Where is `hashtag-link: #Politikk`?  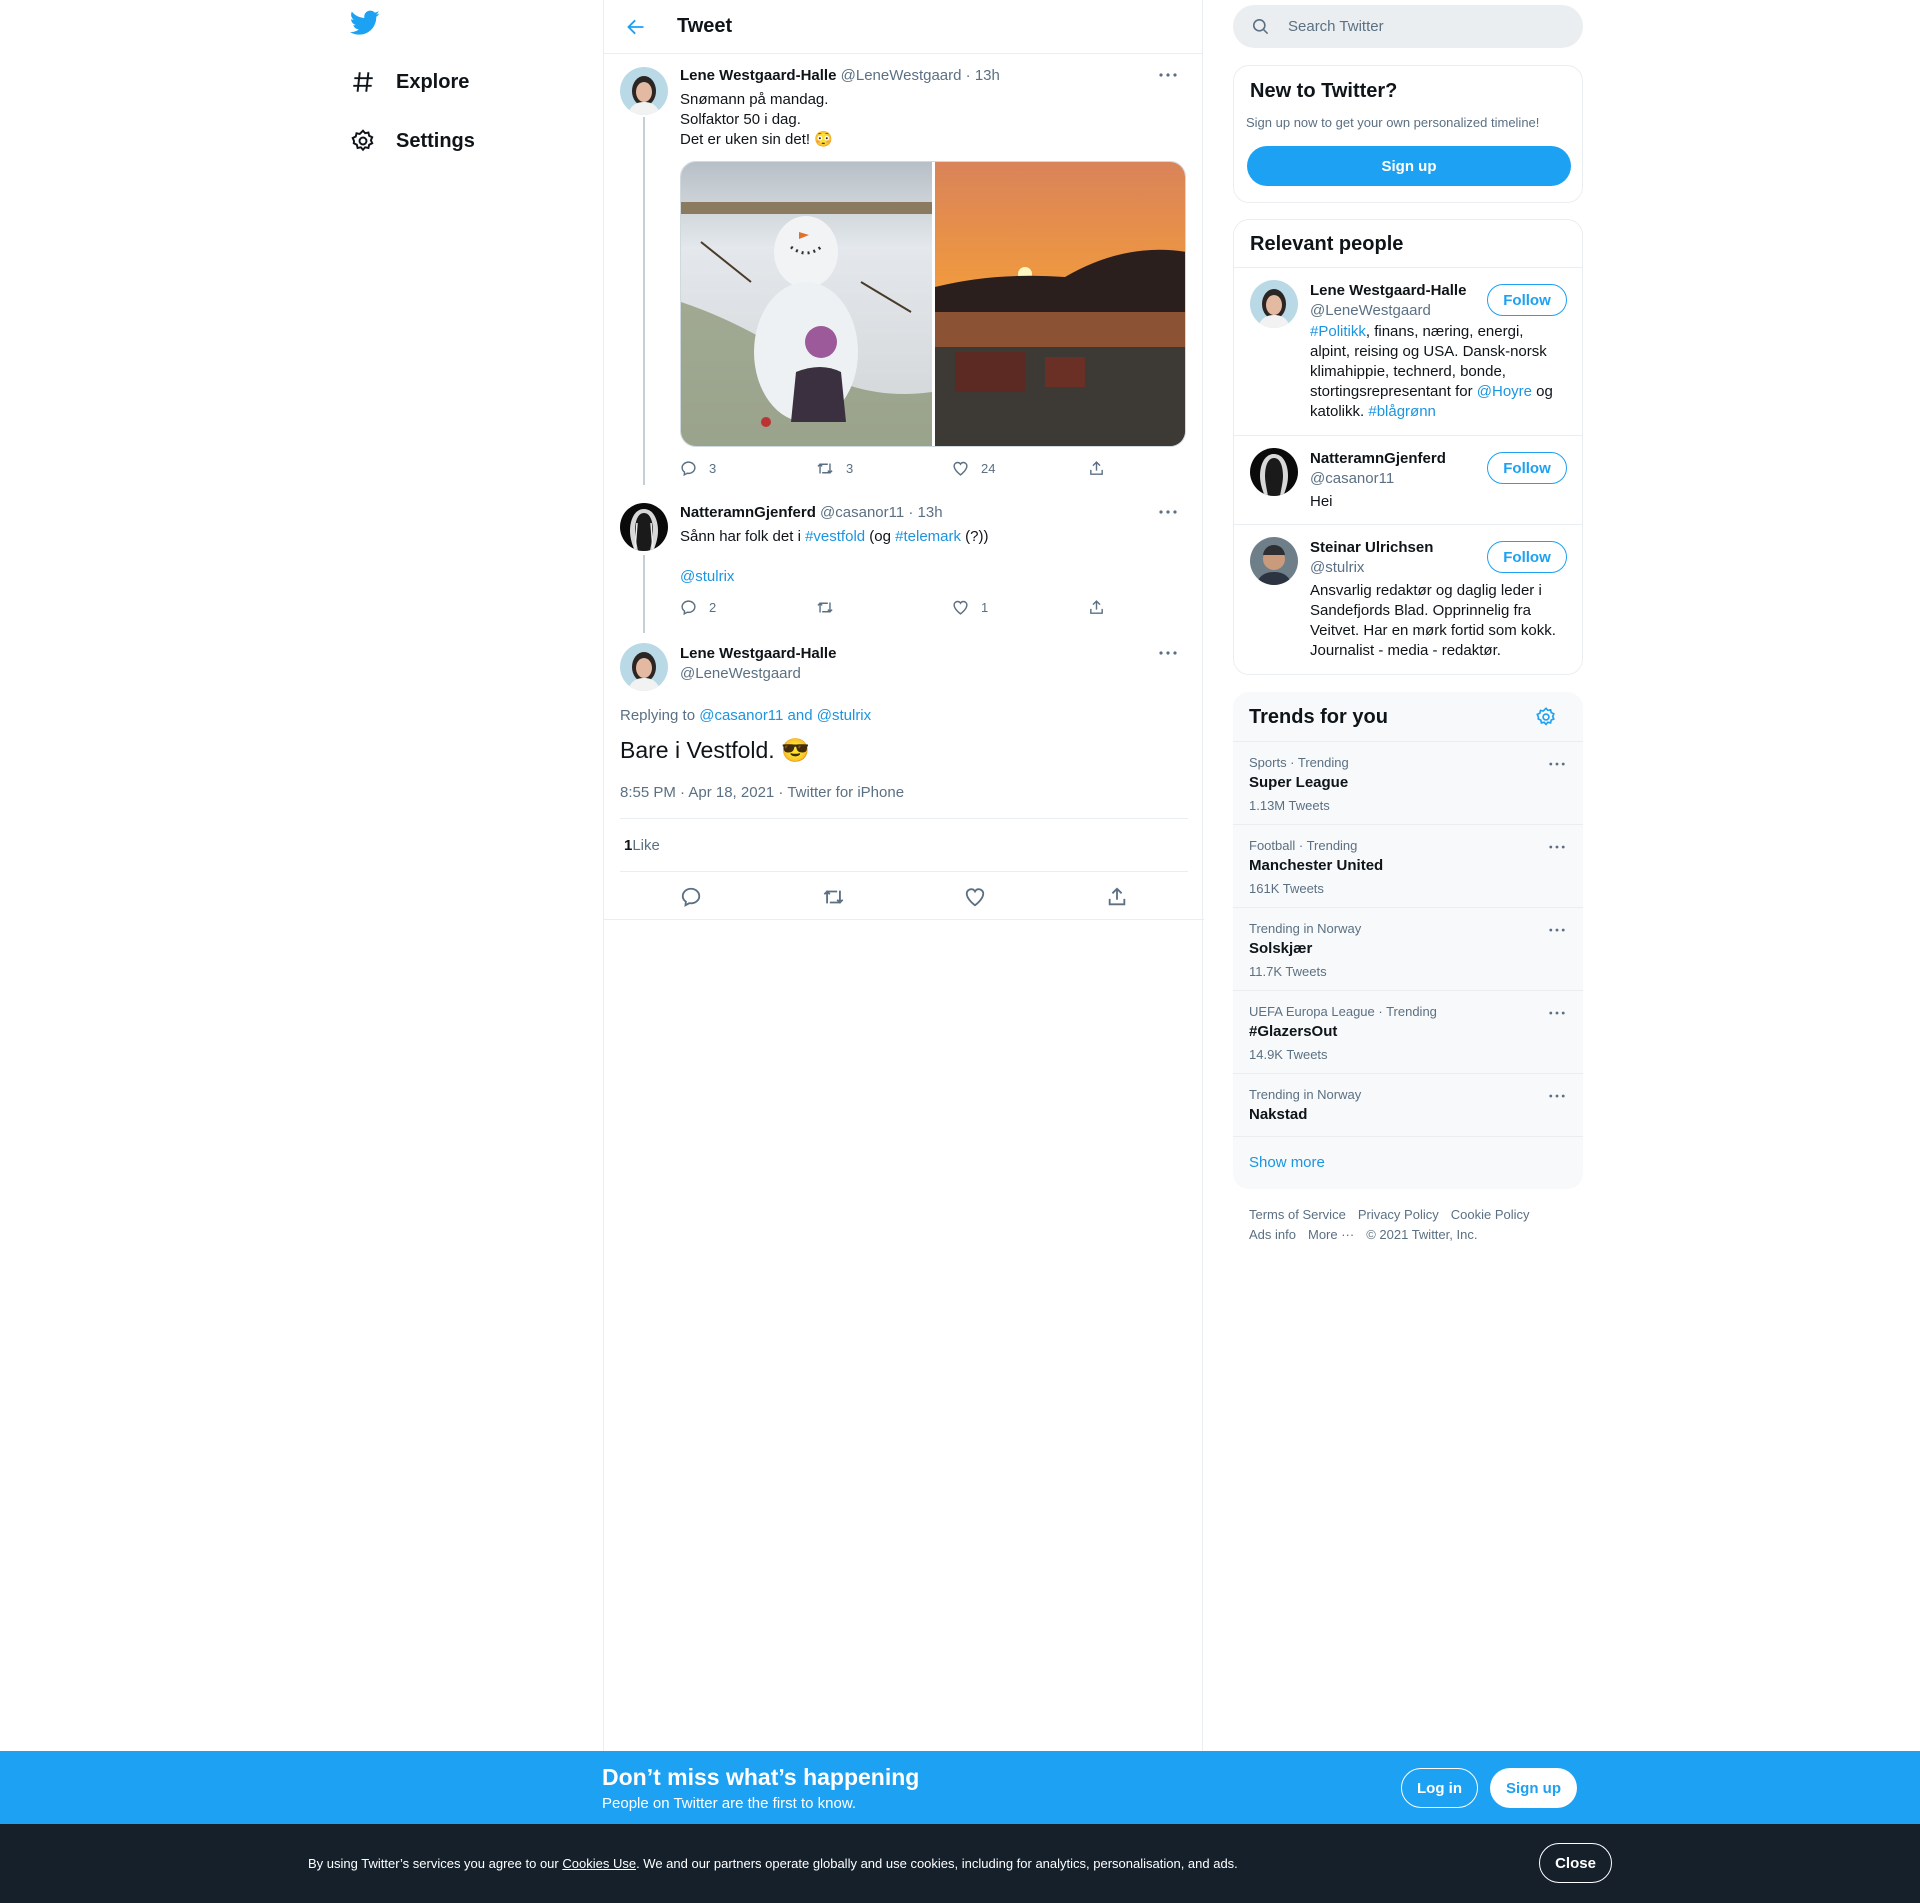 hashtag-link: #Politikk is located at coordinates (1338, 331).